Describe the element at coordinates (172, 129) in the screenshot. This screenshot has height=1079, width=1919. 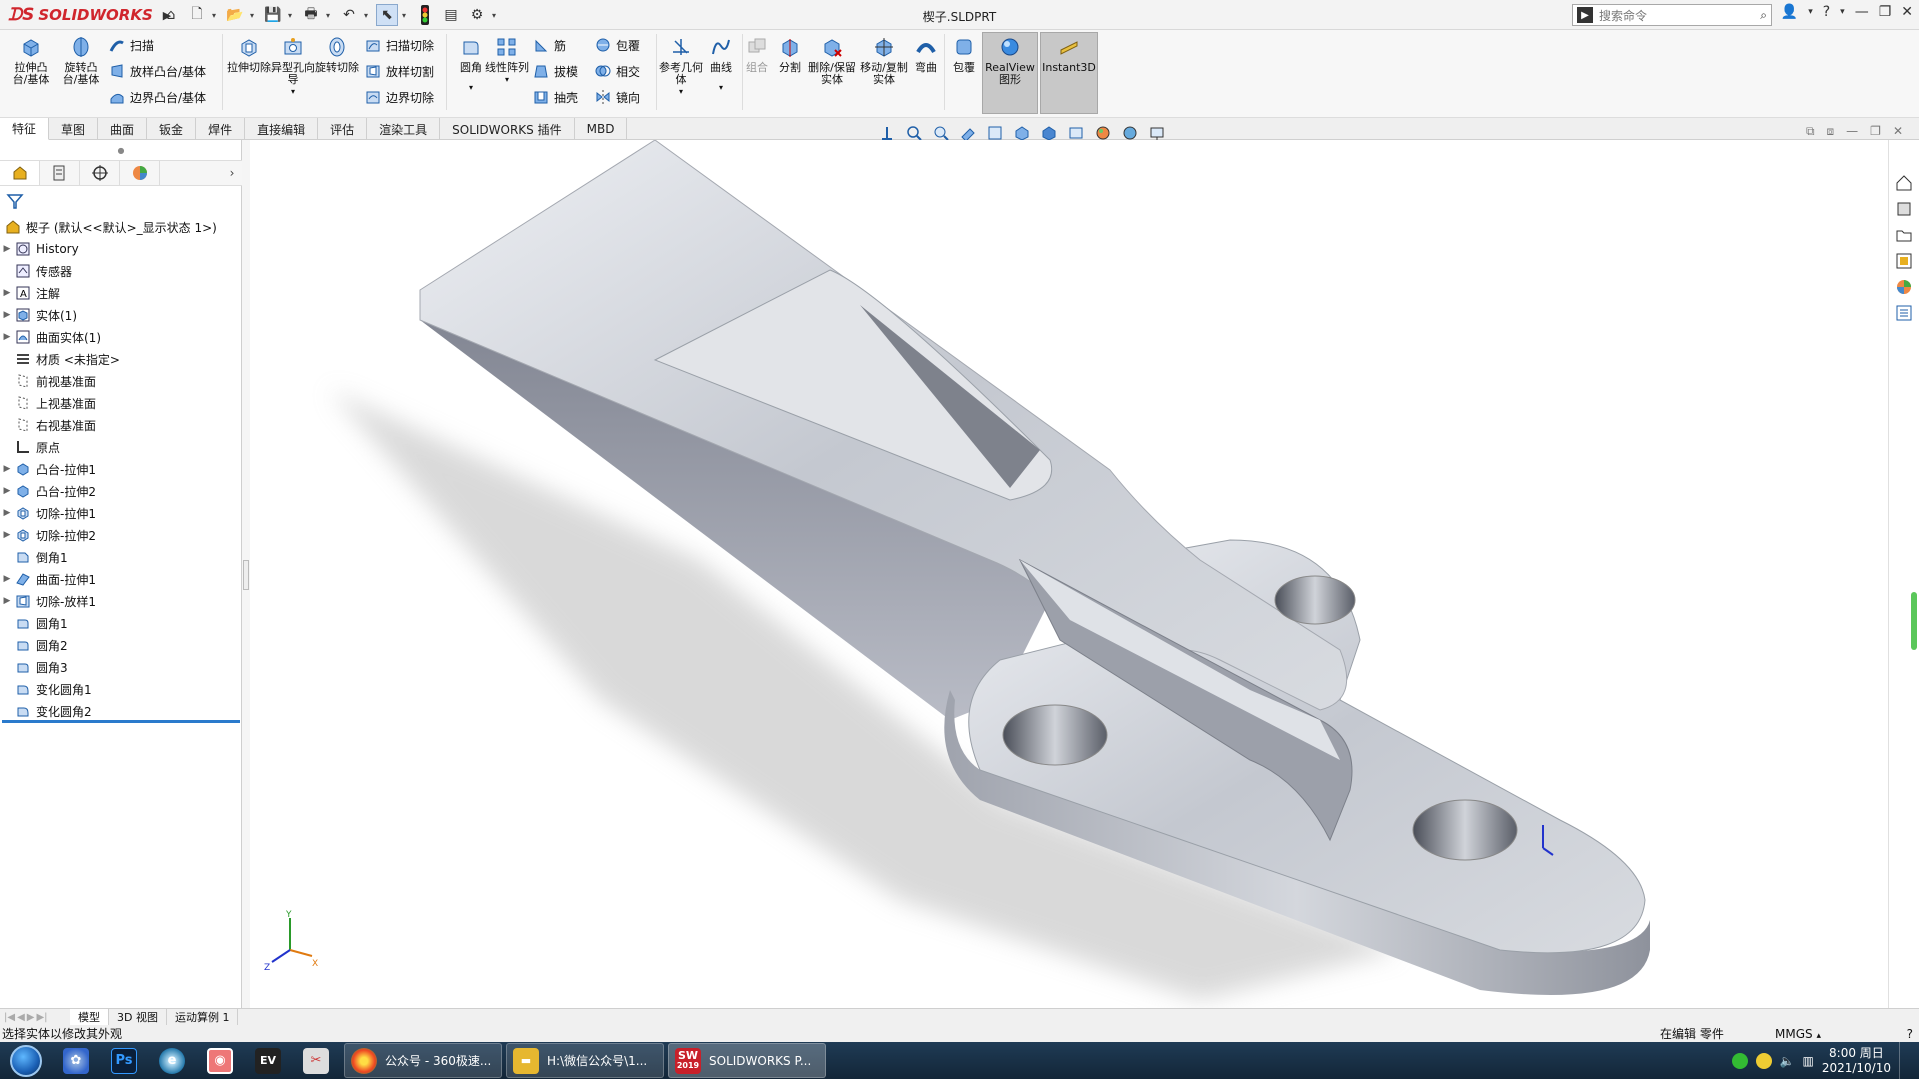
I see `tab-sheet-metal: 钣金` at that location.